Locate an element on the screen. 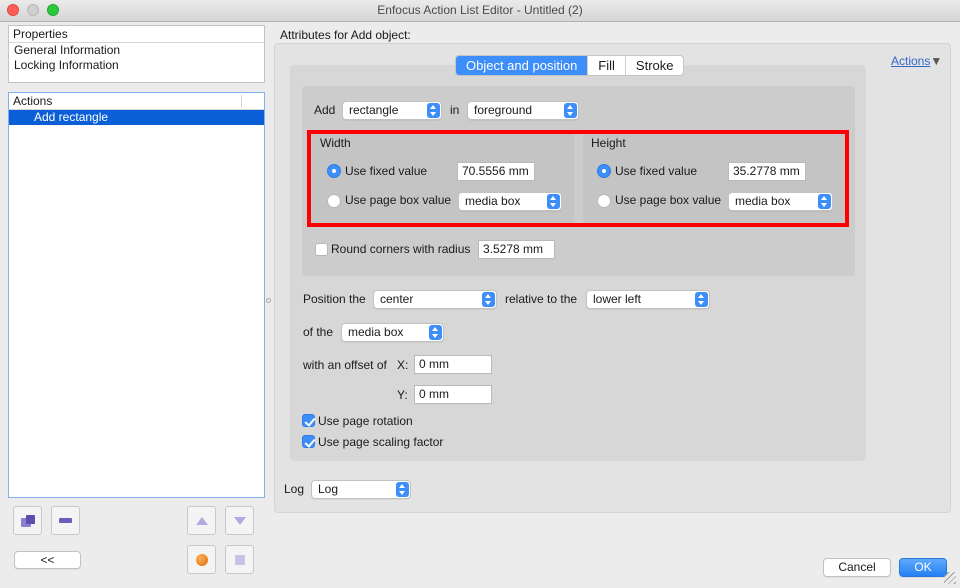 This screenshot has width=960, height=588. relative-select: lower left is located at coordinates (648, 299).